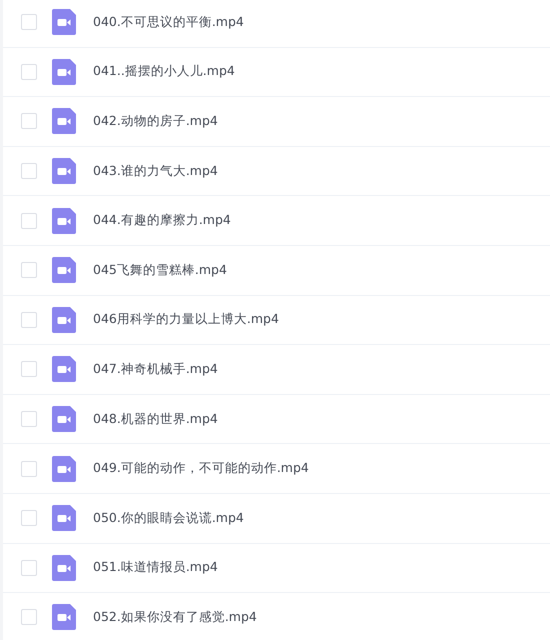  Describe the element at coordinates (186, 319) in the screenshot. I see `file-name: 046用科学的力量以上博大.mp4` at that location.